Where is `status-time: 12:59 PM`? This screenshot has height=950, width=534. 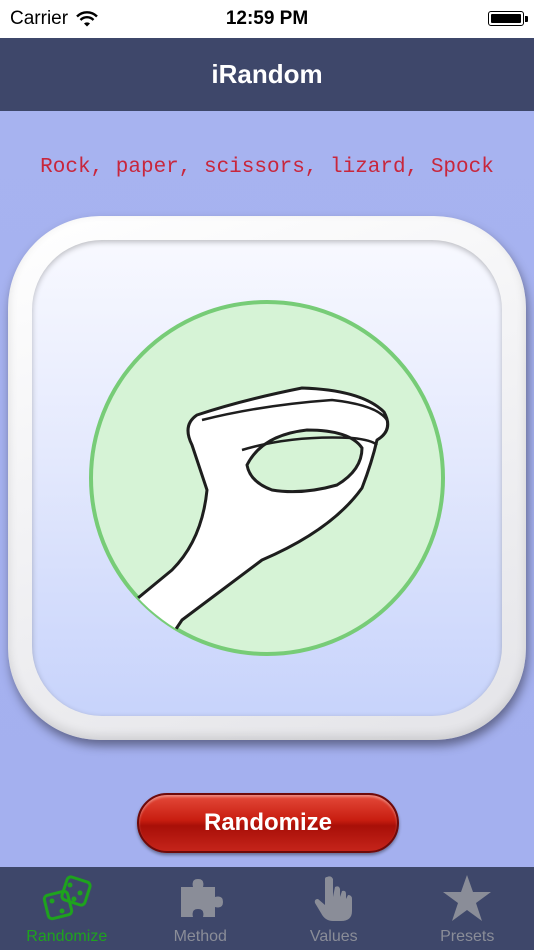 status-time: 12:59 PM is located at coordinates (267, 18).